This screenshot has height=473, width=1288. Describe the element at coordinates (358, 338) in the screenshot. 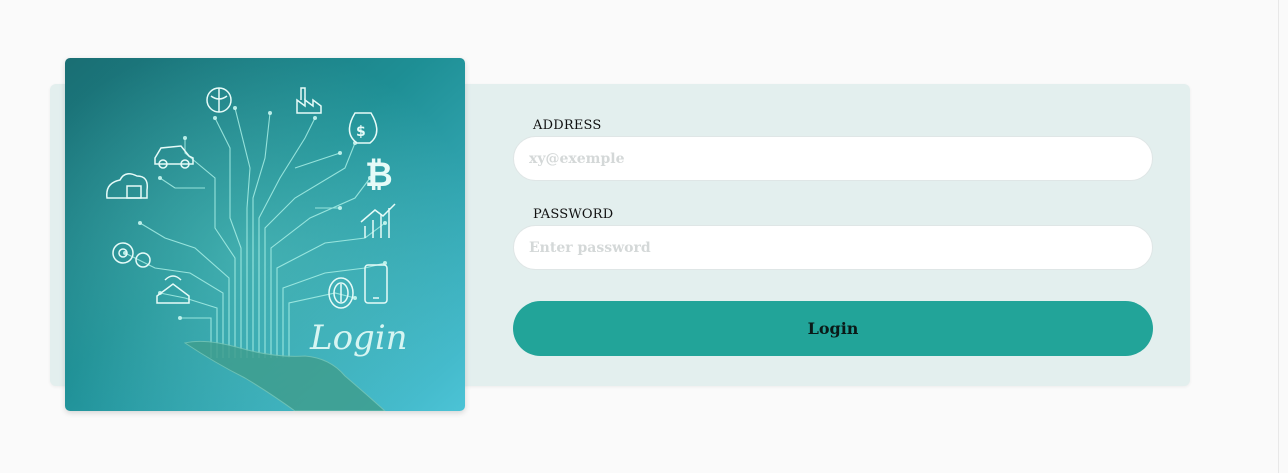

I see `hero-login-text: Login` at that location.